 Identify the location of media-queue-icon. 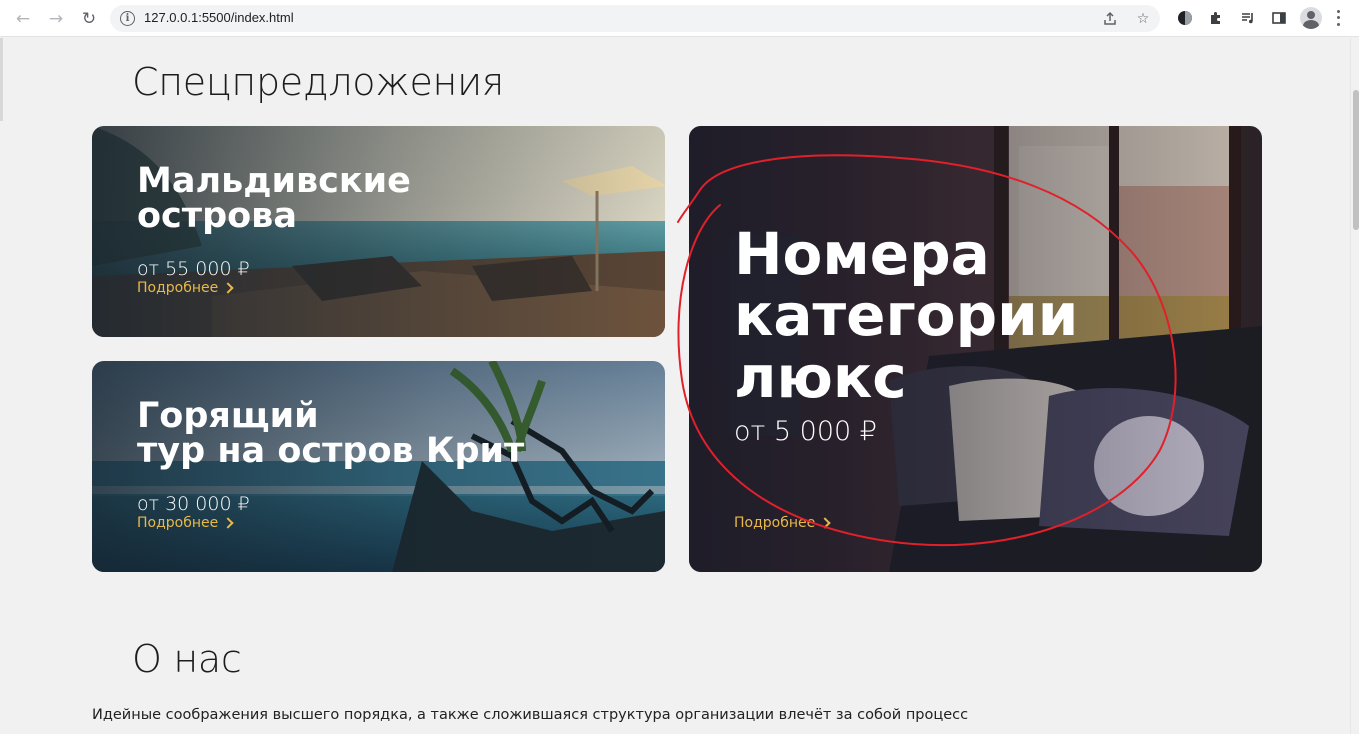
(1248, 18).